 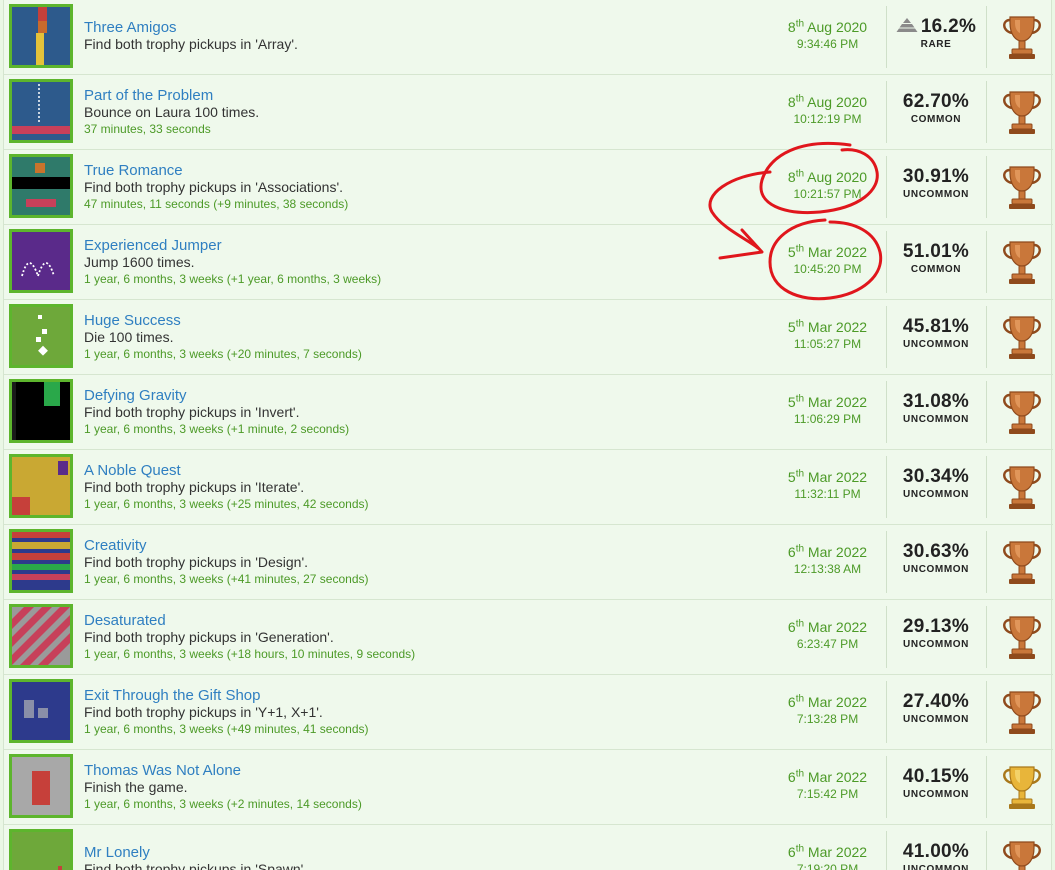 What do you see at coordinates (827, 261) in the screenshot?
I see `earned-date: 5th Mar 2022 10:45:20 PM` at bounding box center [827, 261].